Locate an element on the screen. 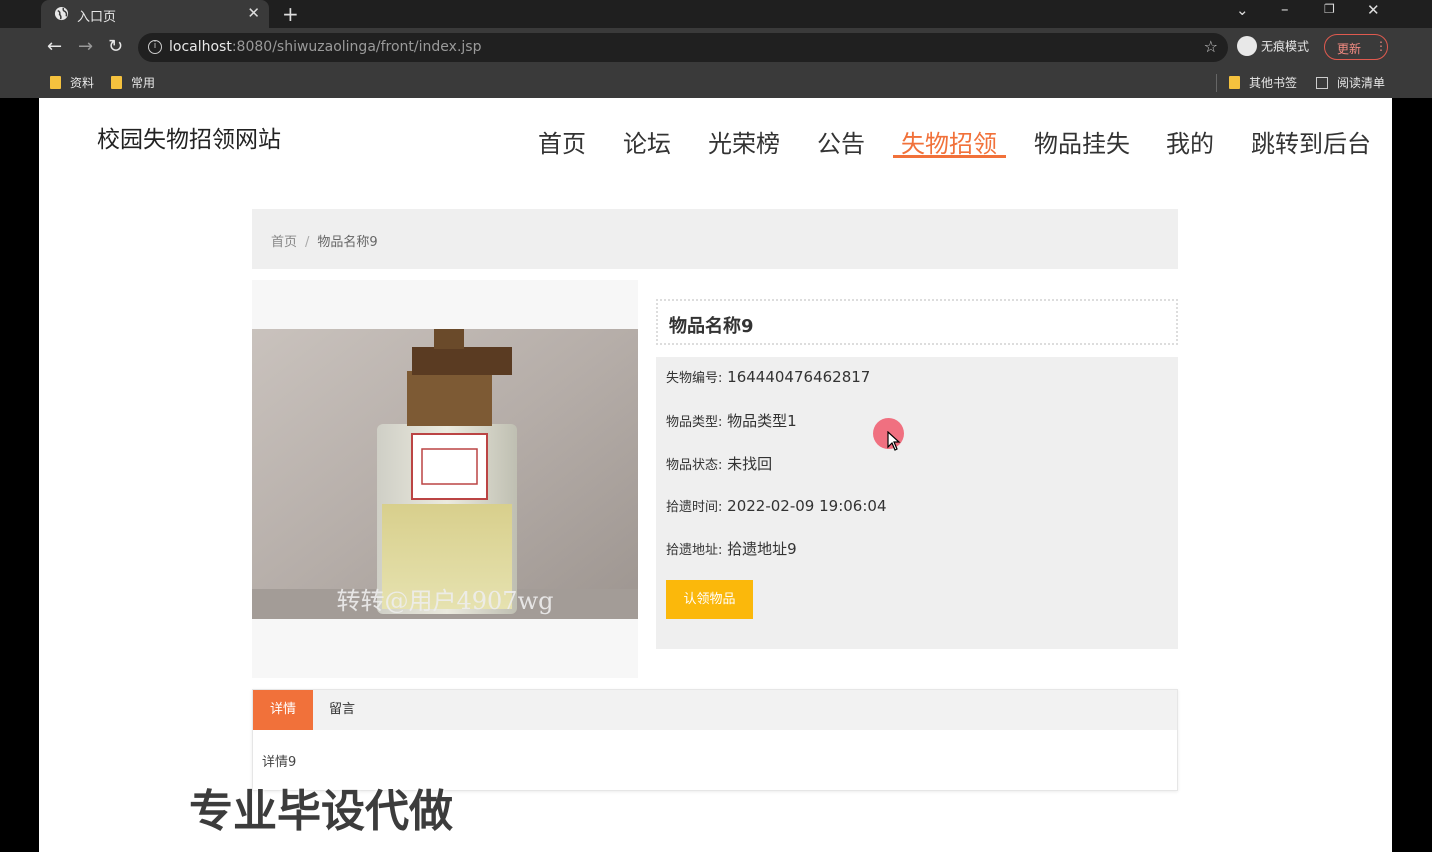  minimize-icon: – is located at coordinates (1285, 9).